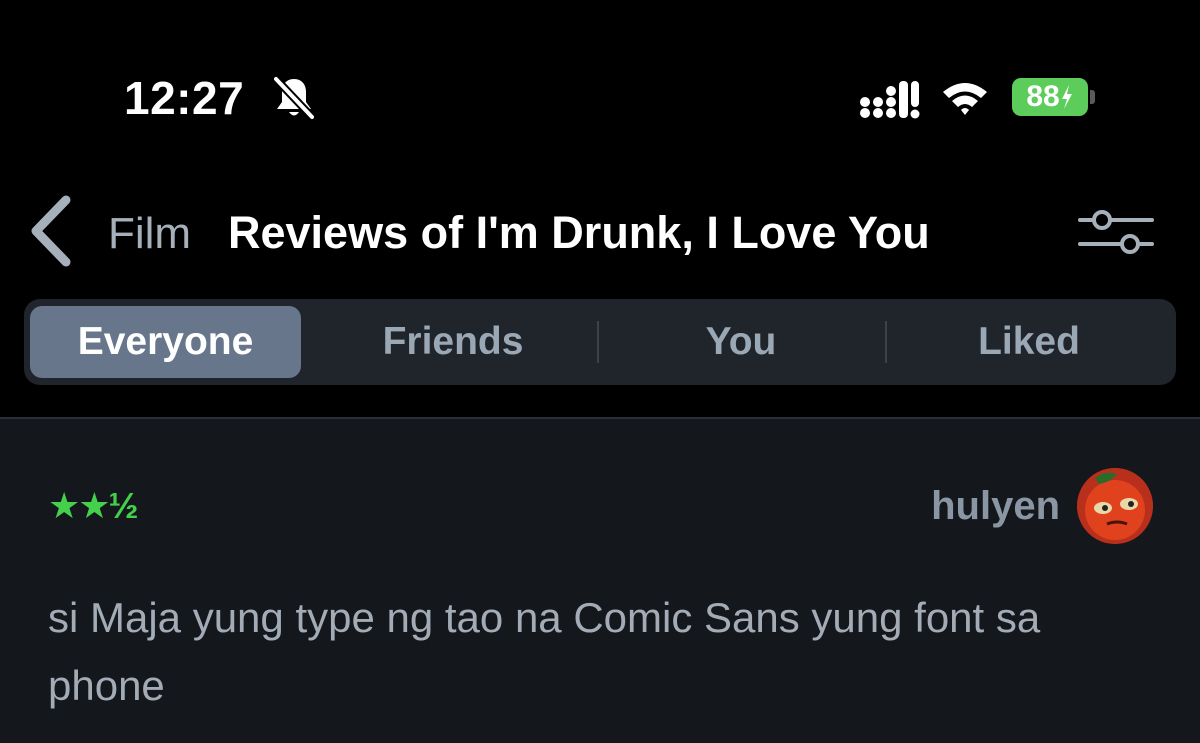 The image size is (1200, 743). What do you see at coordinates (165, 342) in the screenshot?
I see `tab-everyone: Everyone` at bounding box center [165, 342].